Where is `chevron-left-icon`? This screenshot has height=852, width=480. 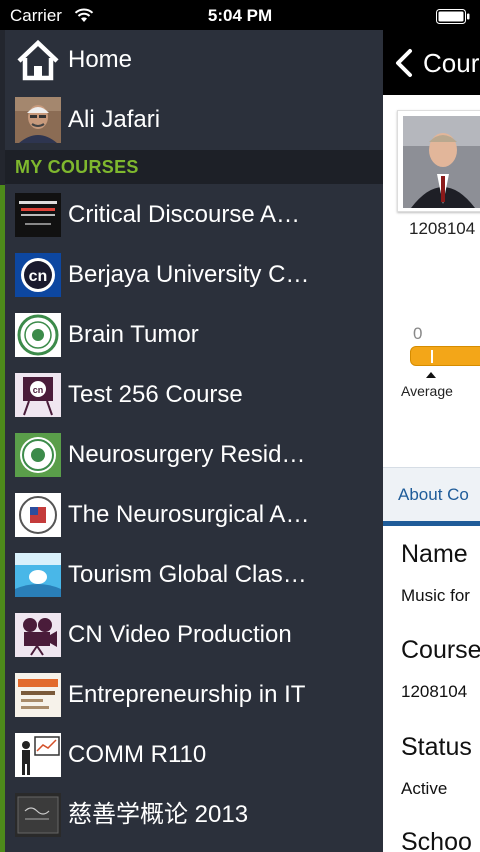
chevron-left-icon is located at coordinates (404, 63).